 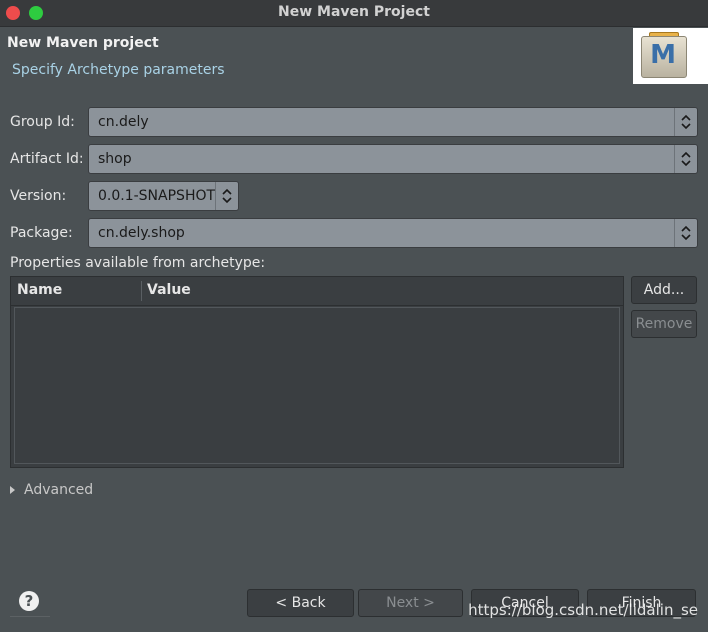 I want to click on watermark-text: https://blog.csdn.net/lidalin_se, so click(x=583, y=610).